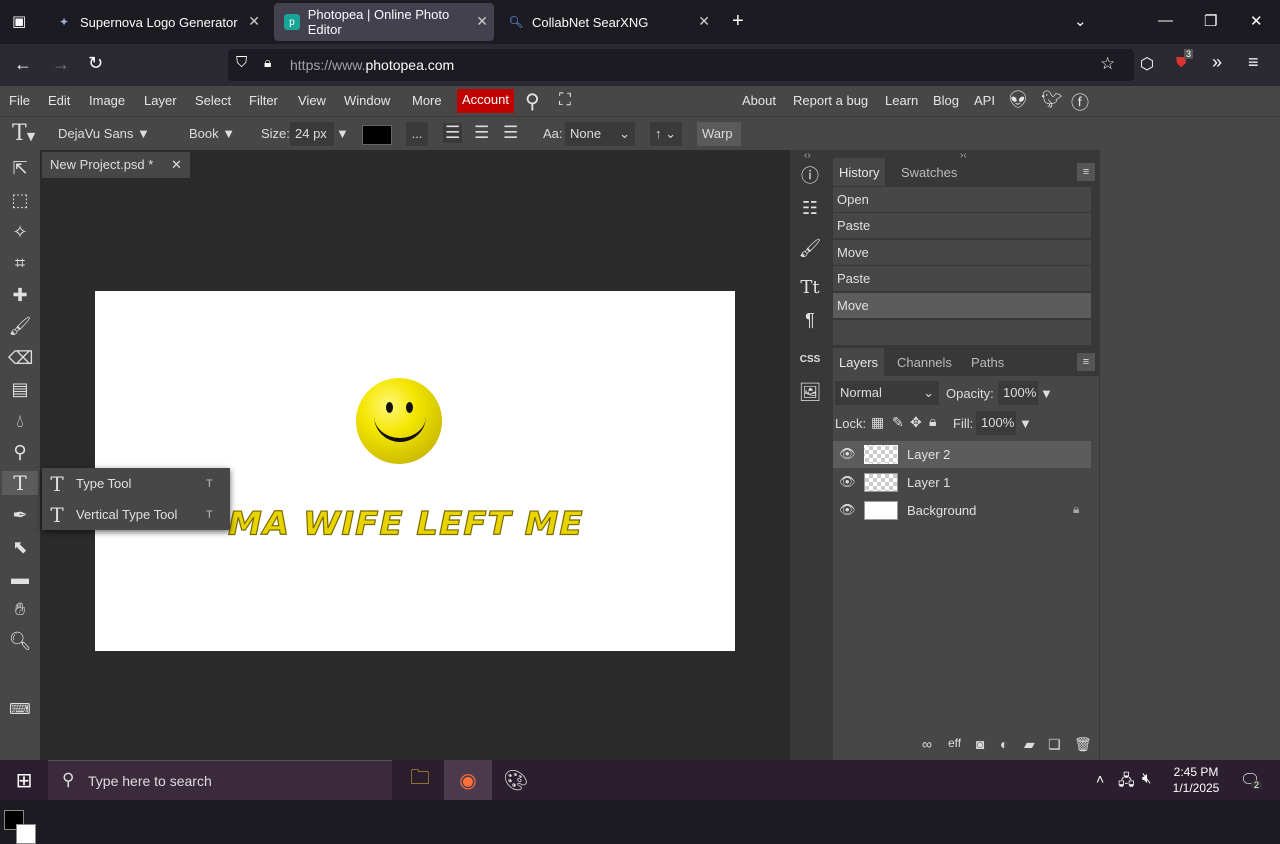 The image size is (1280, 844). What do you see at coordinates (681, 65) in the screenshot?
I see `url-bar: ⛉ 🔒︎ https://www.photopea.com ☆` at bounding box center [681, 65].